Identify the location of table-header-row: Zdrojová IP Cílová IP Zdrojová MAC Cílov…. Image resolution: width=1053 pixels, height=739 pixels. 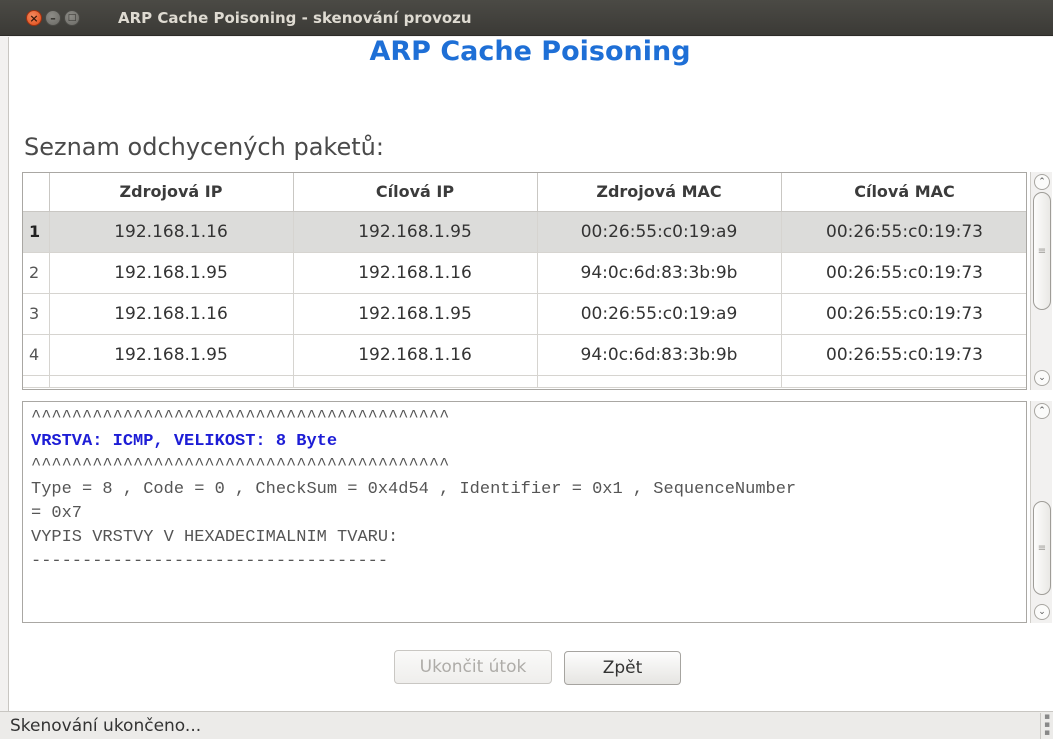
(524, 192).